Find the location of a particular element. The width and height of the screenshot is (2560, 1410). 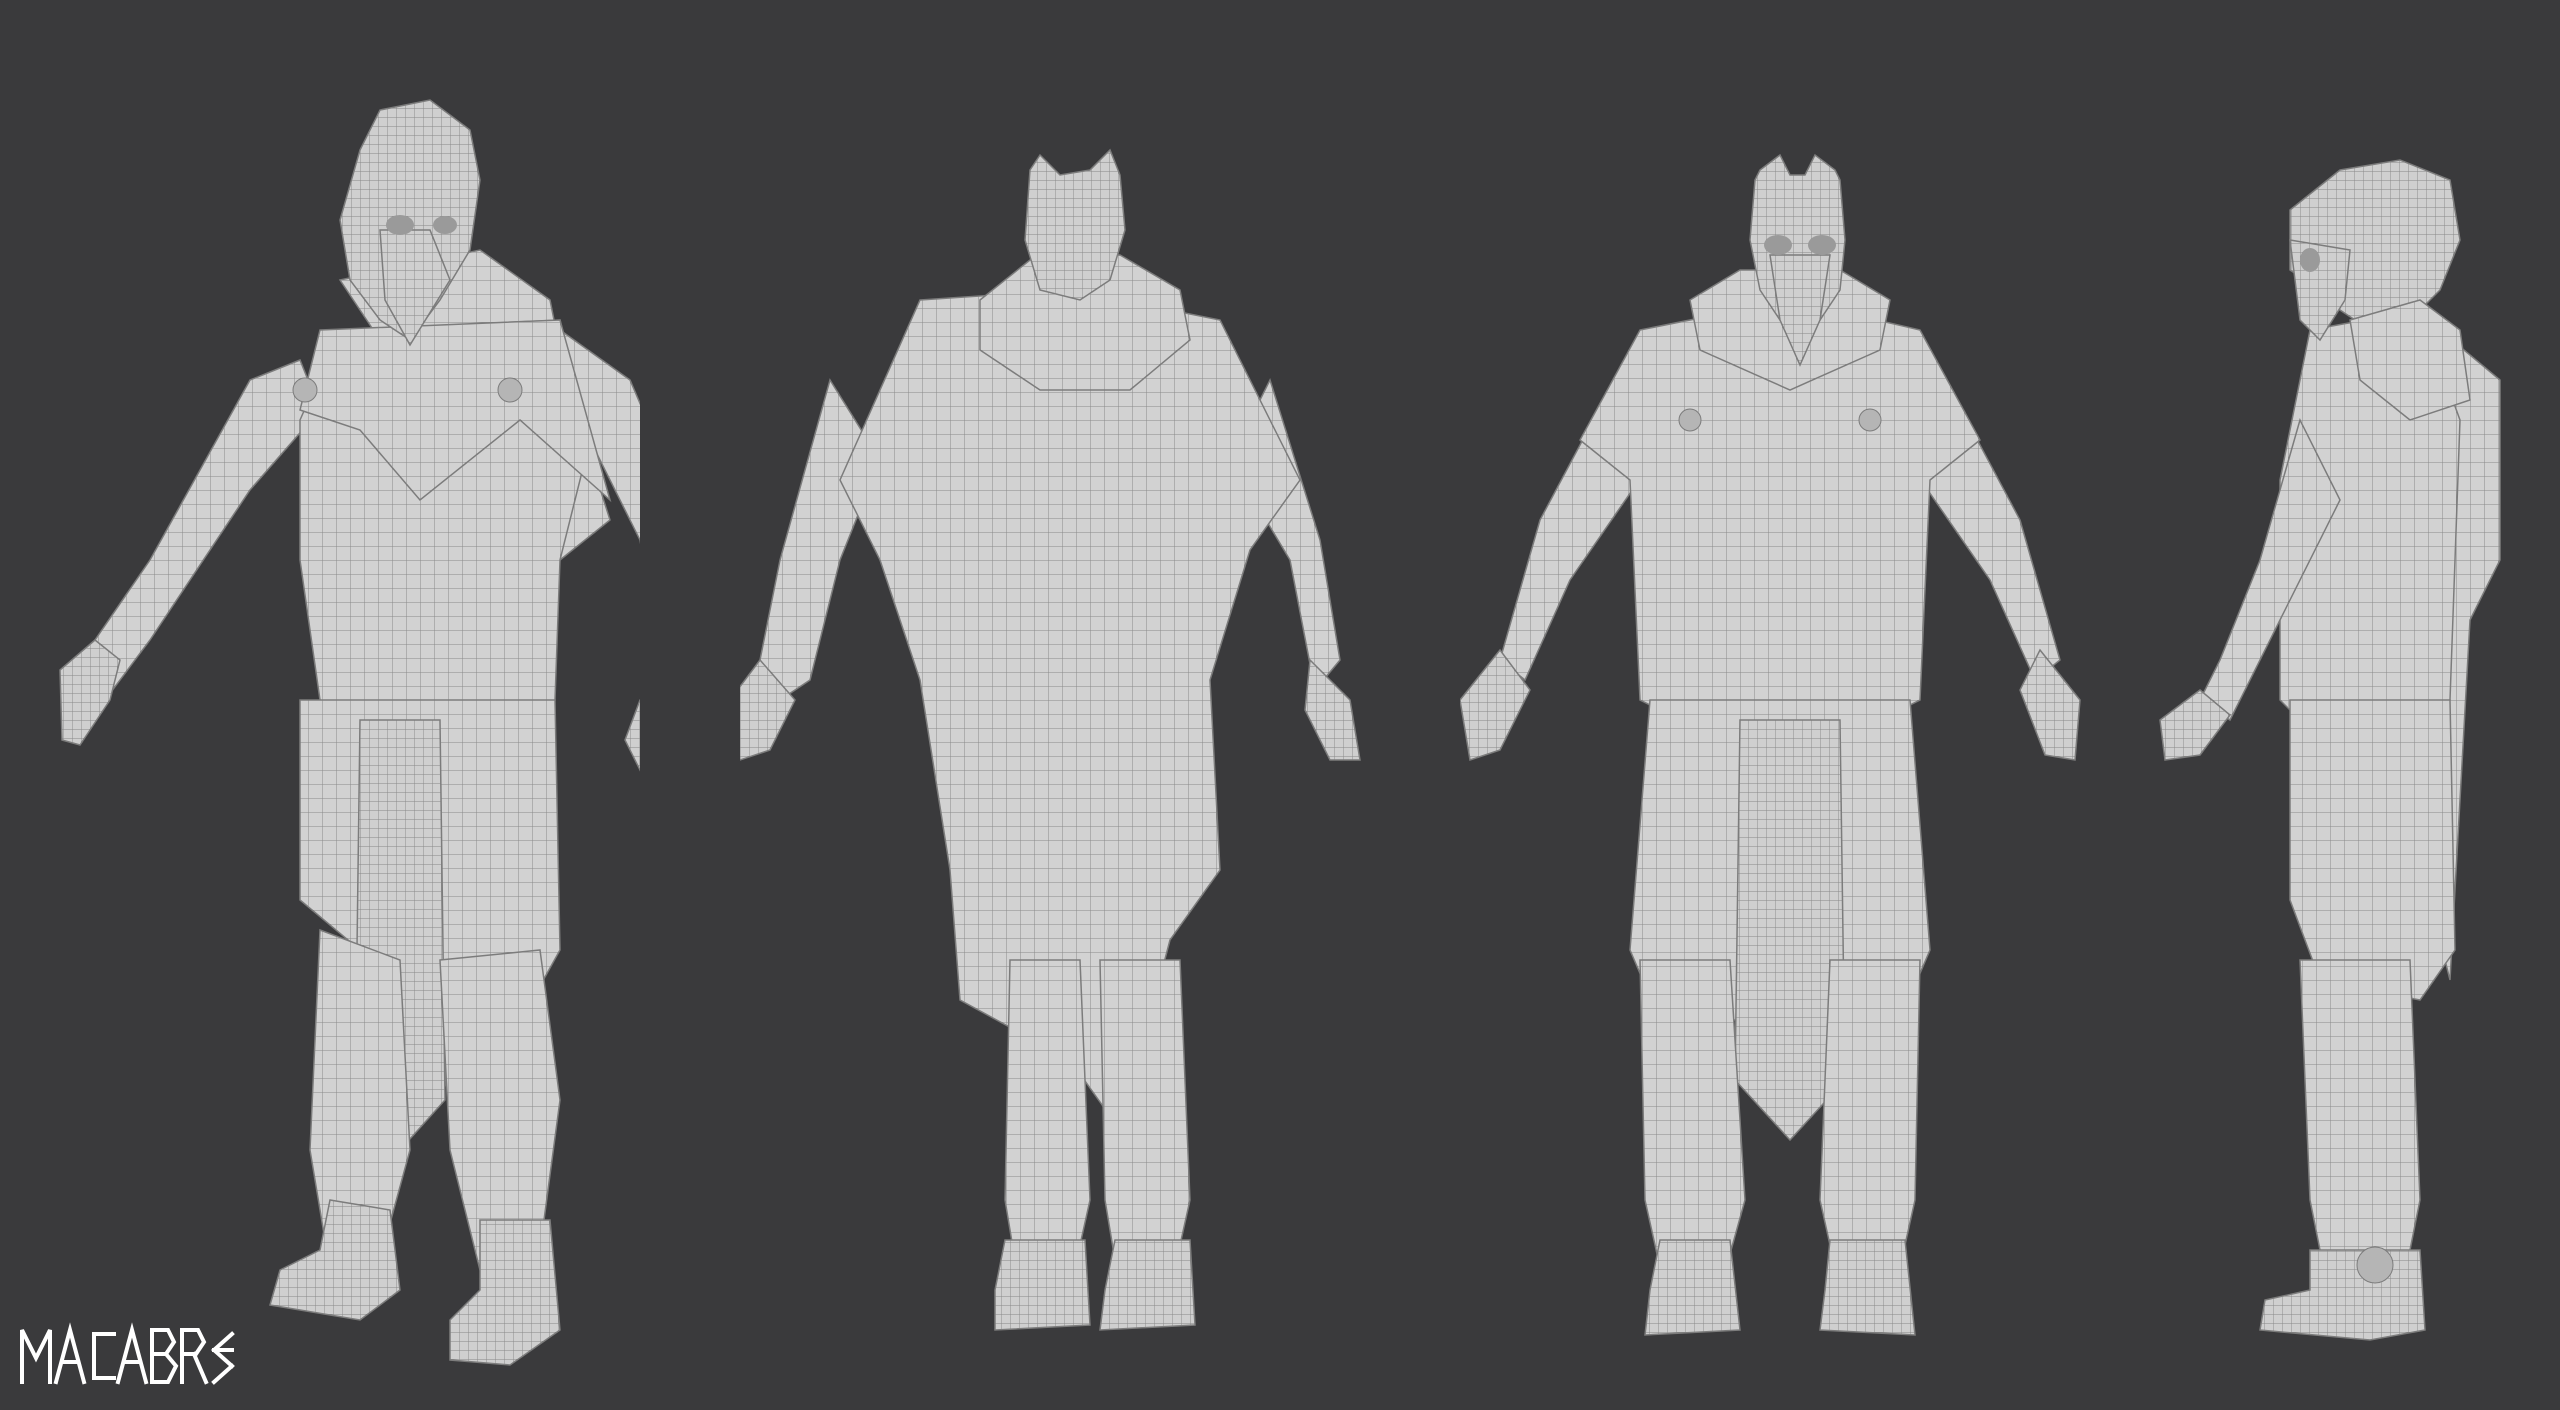

brand-logo is located at coordinates (128, 1355).